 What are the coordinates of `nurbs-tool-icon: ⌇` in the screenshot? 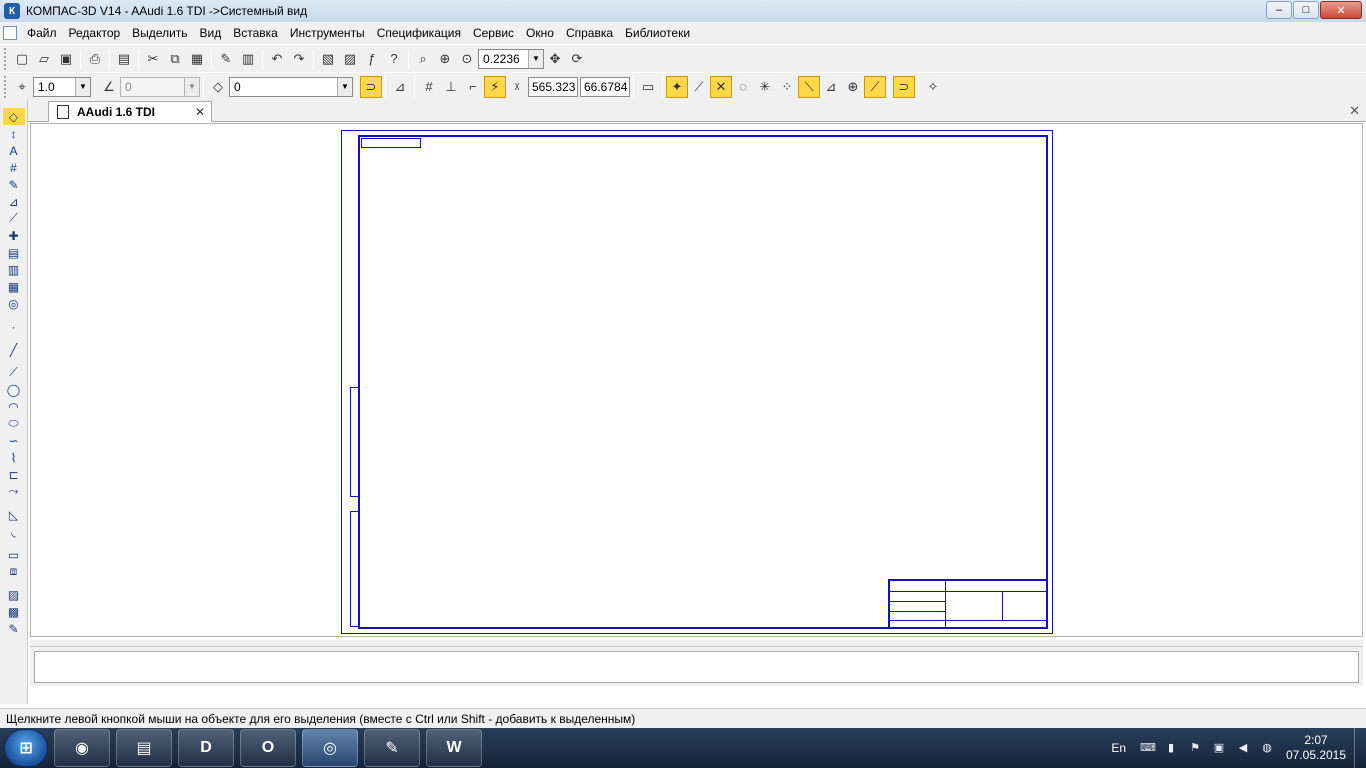 It's located at (14, 457).